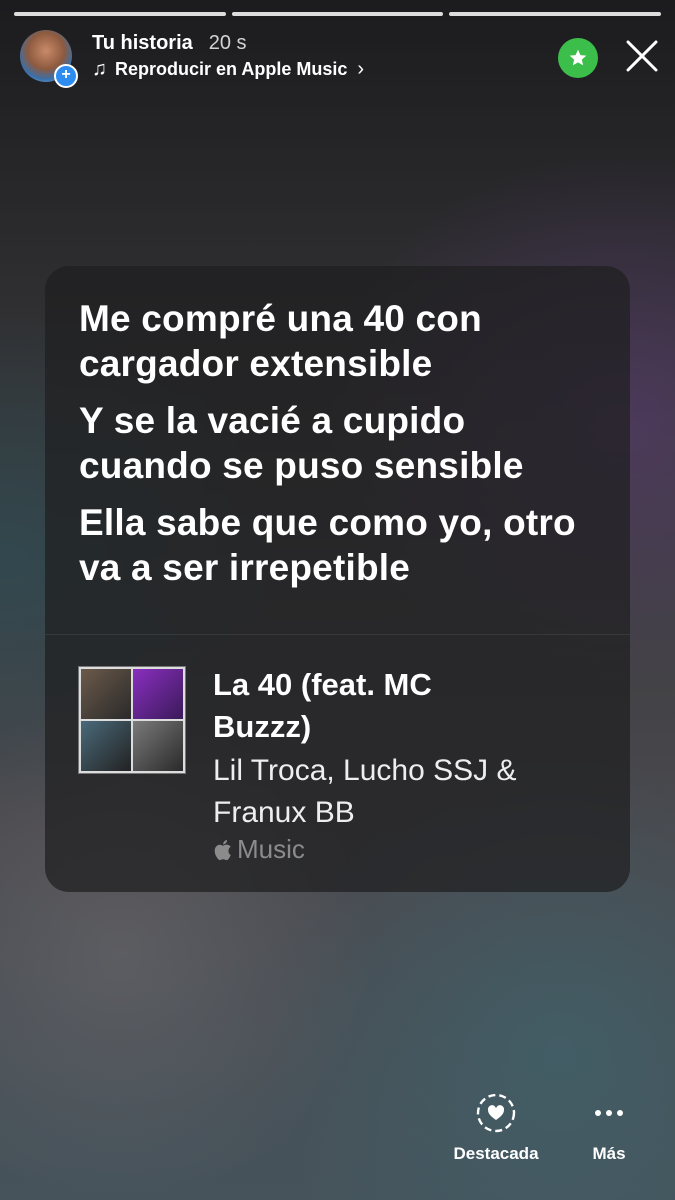 The width and height of the screenshot is (675, 1200). What do you see at coordinates (337, 634) in the screenshot?
I see `divider` at bounding box center [337, 634].